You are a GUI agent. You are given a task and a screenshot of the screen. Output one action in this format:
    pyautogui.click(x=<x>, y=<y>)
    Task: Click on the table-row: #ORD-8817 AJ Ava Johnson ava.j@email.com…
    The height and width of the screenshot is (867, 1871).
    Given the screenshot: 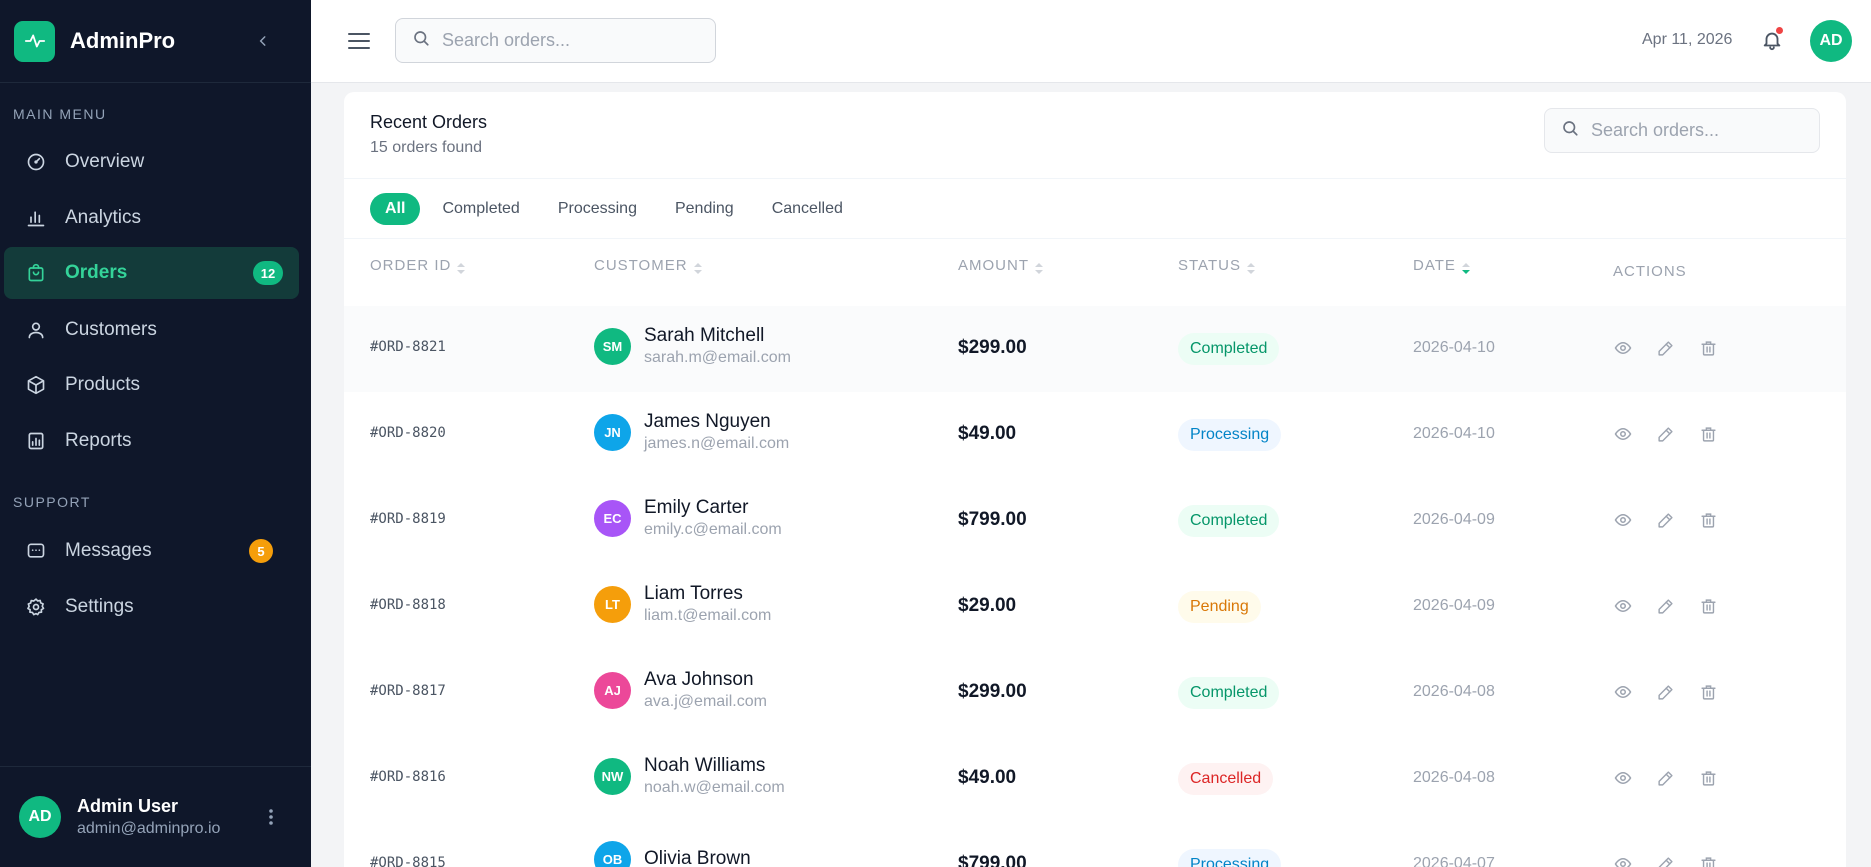 What is the action you would take?
    pyautogui.click(x=1095, y=693)
    